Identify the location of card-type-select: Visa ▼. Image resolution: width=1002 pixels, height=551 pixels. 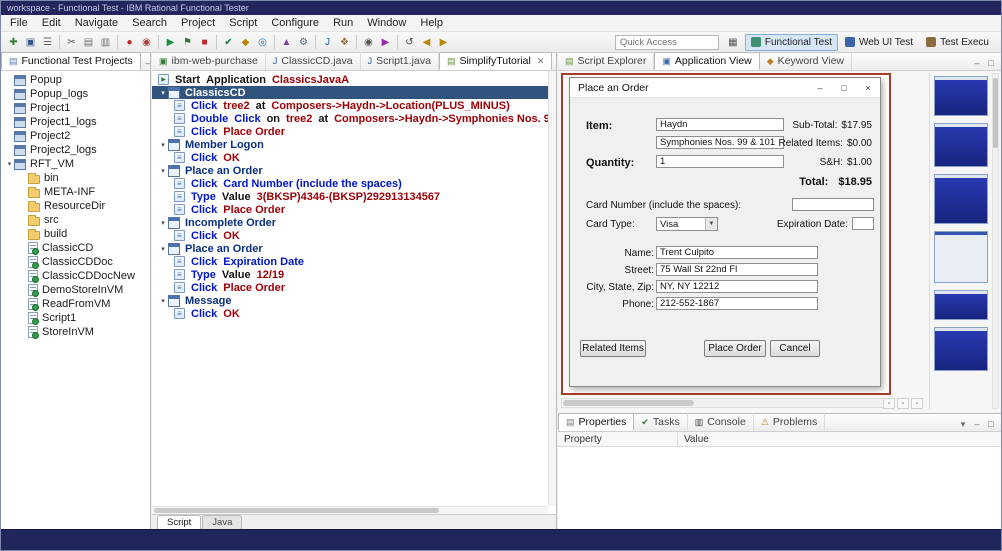
(687, 224).